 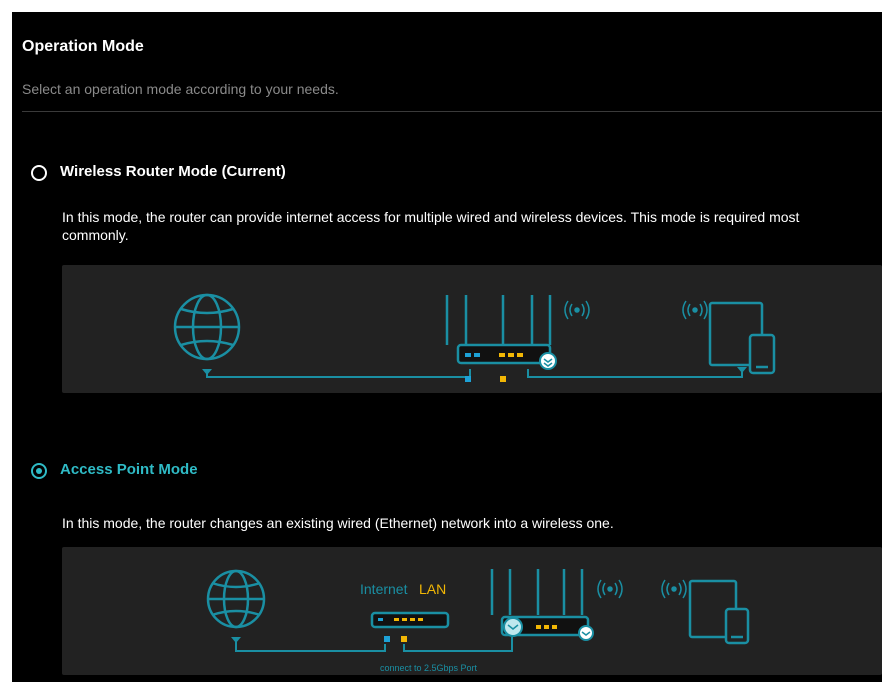 What do you see at coordinates (39, 173) in the screenshot?
I see `wireless-router-mode-radio` at bounding box center [39, 173].